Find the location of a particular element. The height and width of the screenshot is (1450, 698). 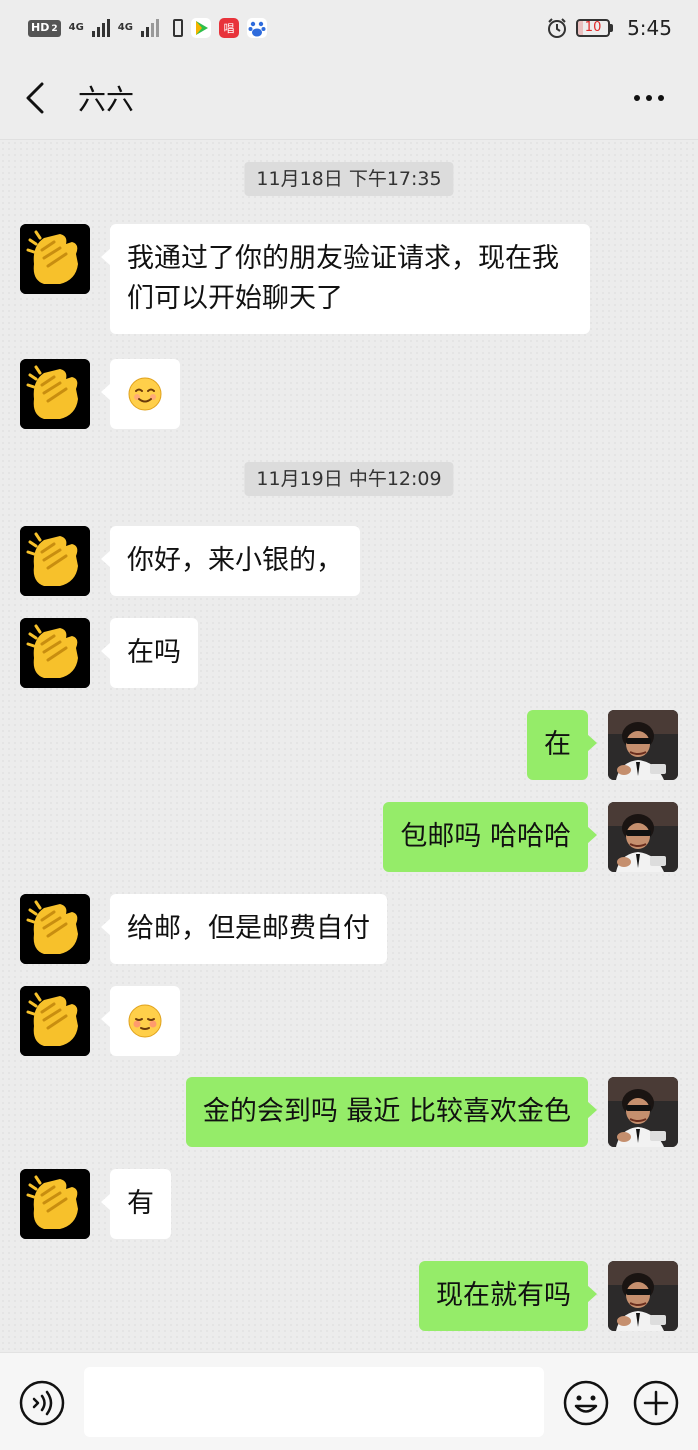

message-row-sent: 现在就有吗 is located at coordinates (349, 1297).